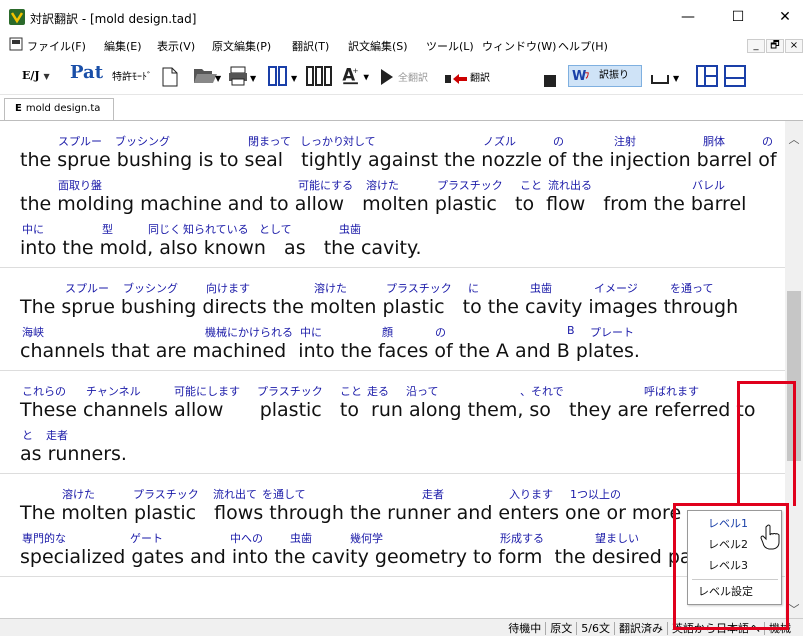  Describe the element at coordinates (392, 182) in the screenshot. I see `japanese-annotation-line: 面取り盤 可能にする 溶けた プラスチック こと 流れ出る バレル` at that location.